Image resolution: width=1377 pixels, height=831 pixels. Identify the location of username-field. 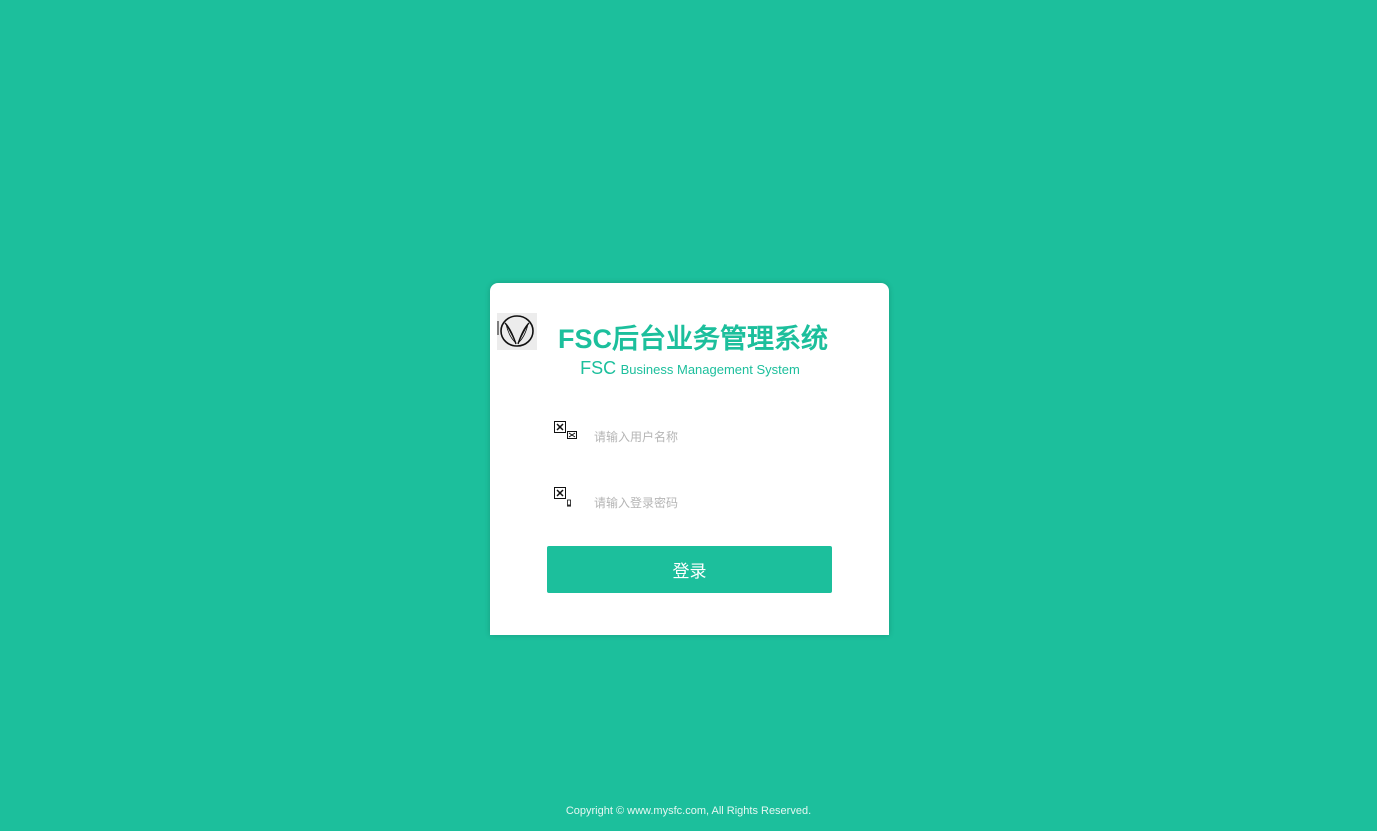
(692, 435).